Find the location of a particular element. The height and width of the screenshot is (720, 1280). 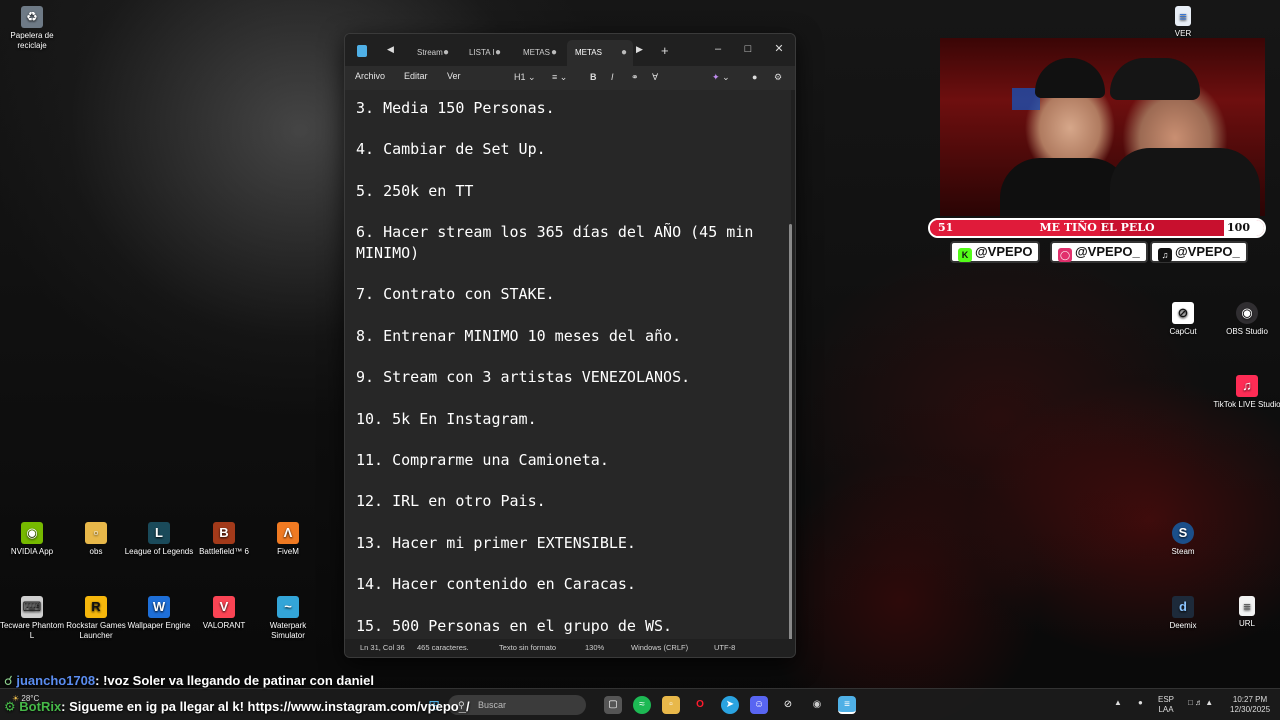

document-icon: ≡ is located at coordinates (1183, 16).